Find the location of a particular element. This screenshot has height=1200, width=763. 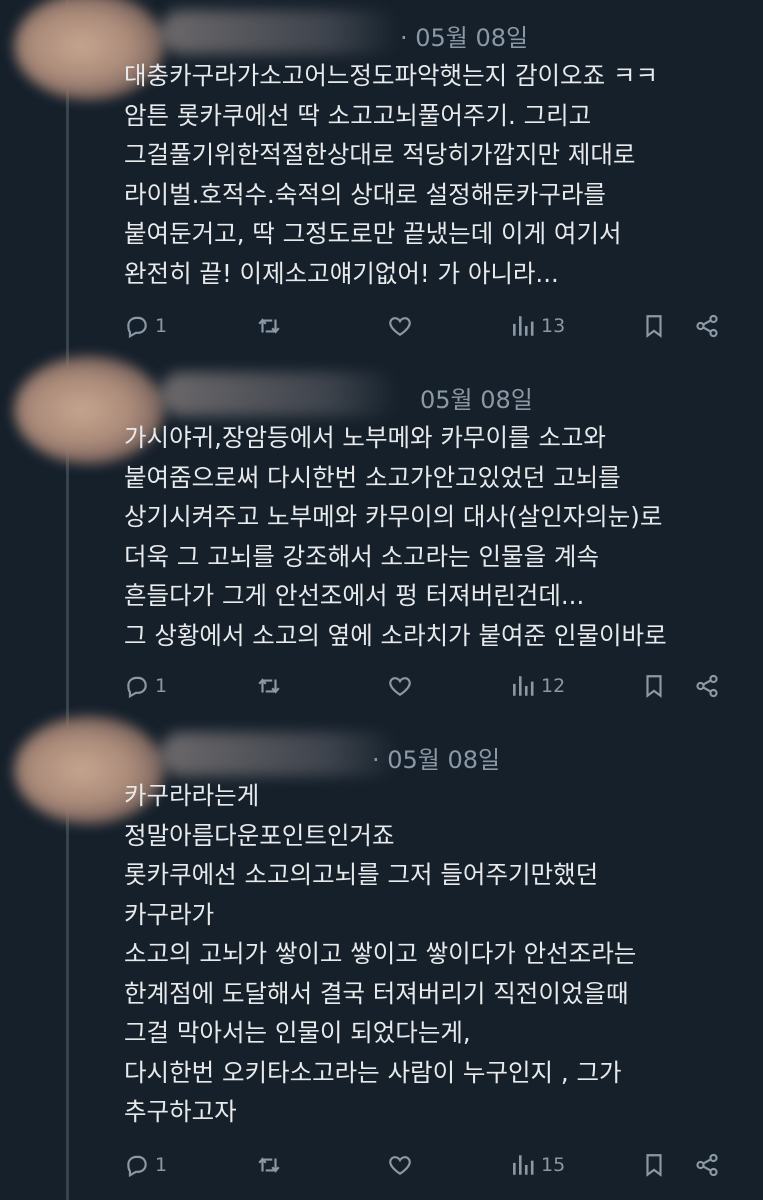

tweet-text-line: 그걸 막아서는 인물이 되었다는게, is located at coordinates (297, 1032).